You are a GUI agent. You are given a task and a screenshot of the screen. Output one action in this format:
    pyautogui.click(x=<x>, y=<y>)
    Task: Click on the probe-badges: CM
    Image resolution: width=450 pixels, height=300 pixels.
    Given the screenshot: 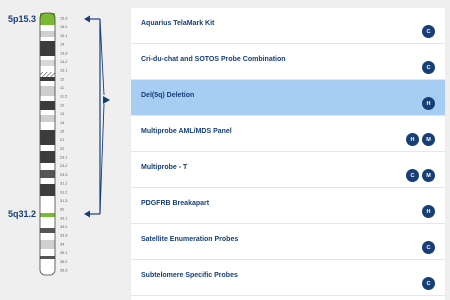 What is the action you would take?
    pyautogui.click(x=420, y=175)
    